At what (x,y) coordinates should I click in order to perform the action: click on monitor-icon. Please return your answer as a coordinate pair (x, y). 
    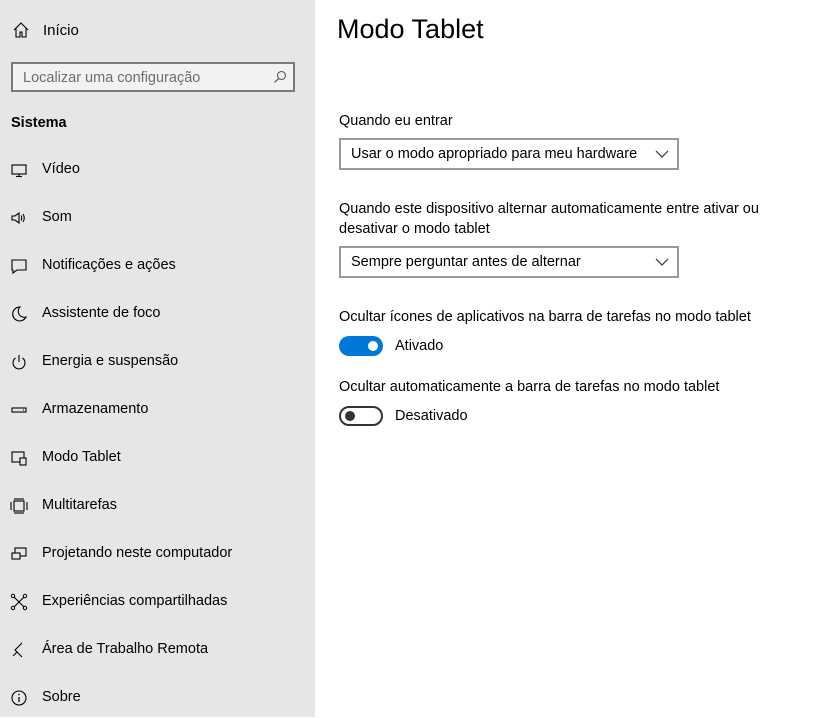
    Looking at the image, I should click on (19, 171).